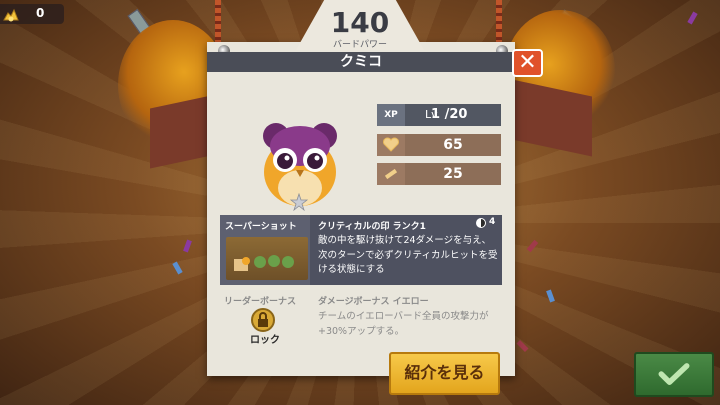  I want to click on confirm-button, so click(674, 374).